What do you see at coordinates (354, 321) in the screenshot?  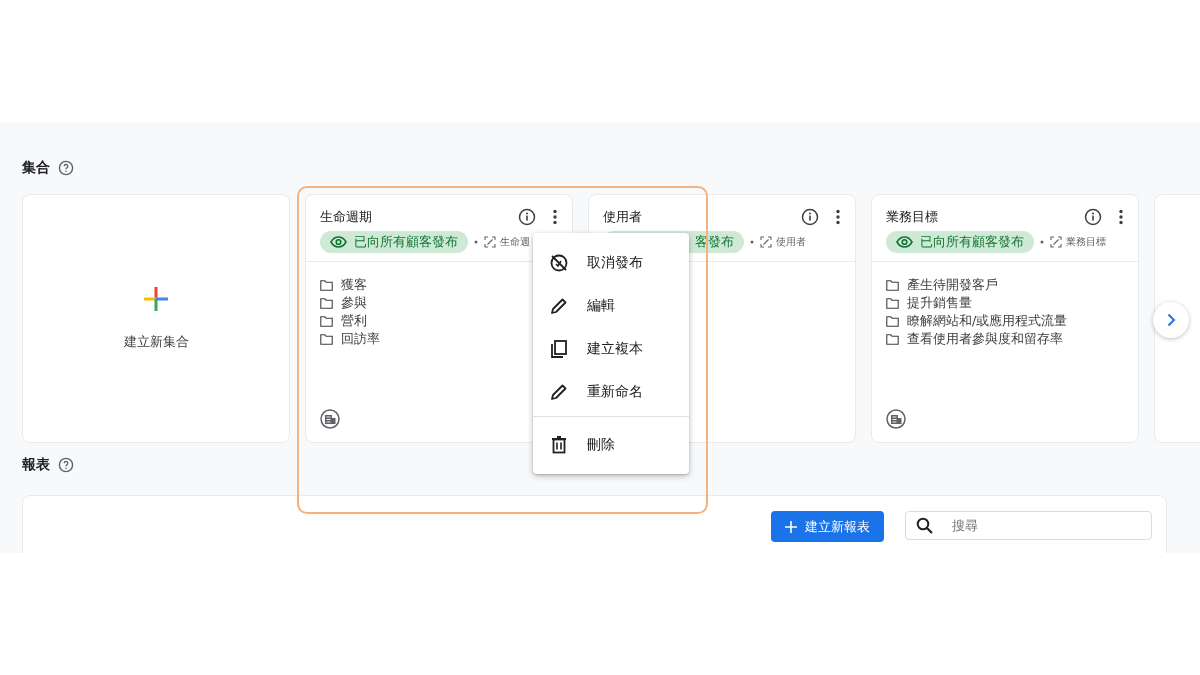 I see `folder-label: 營利` at bounding box center [354, 321].